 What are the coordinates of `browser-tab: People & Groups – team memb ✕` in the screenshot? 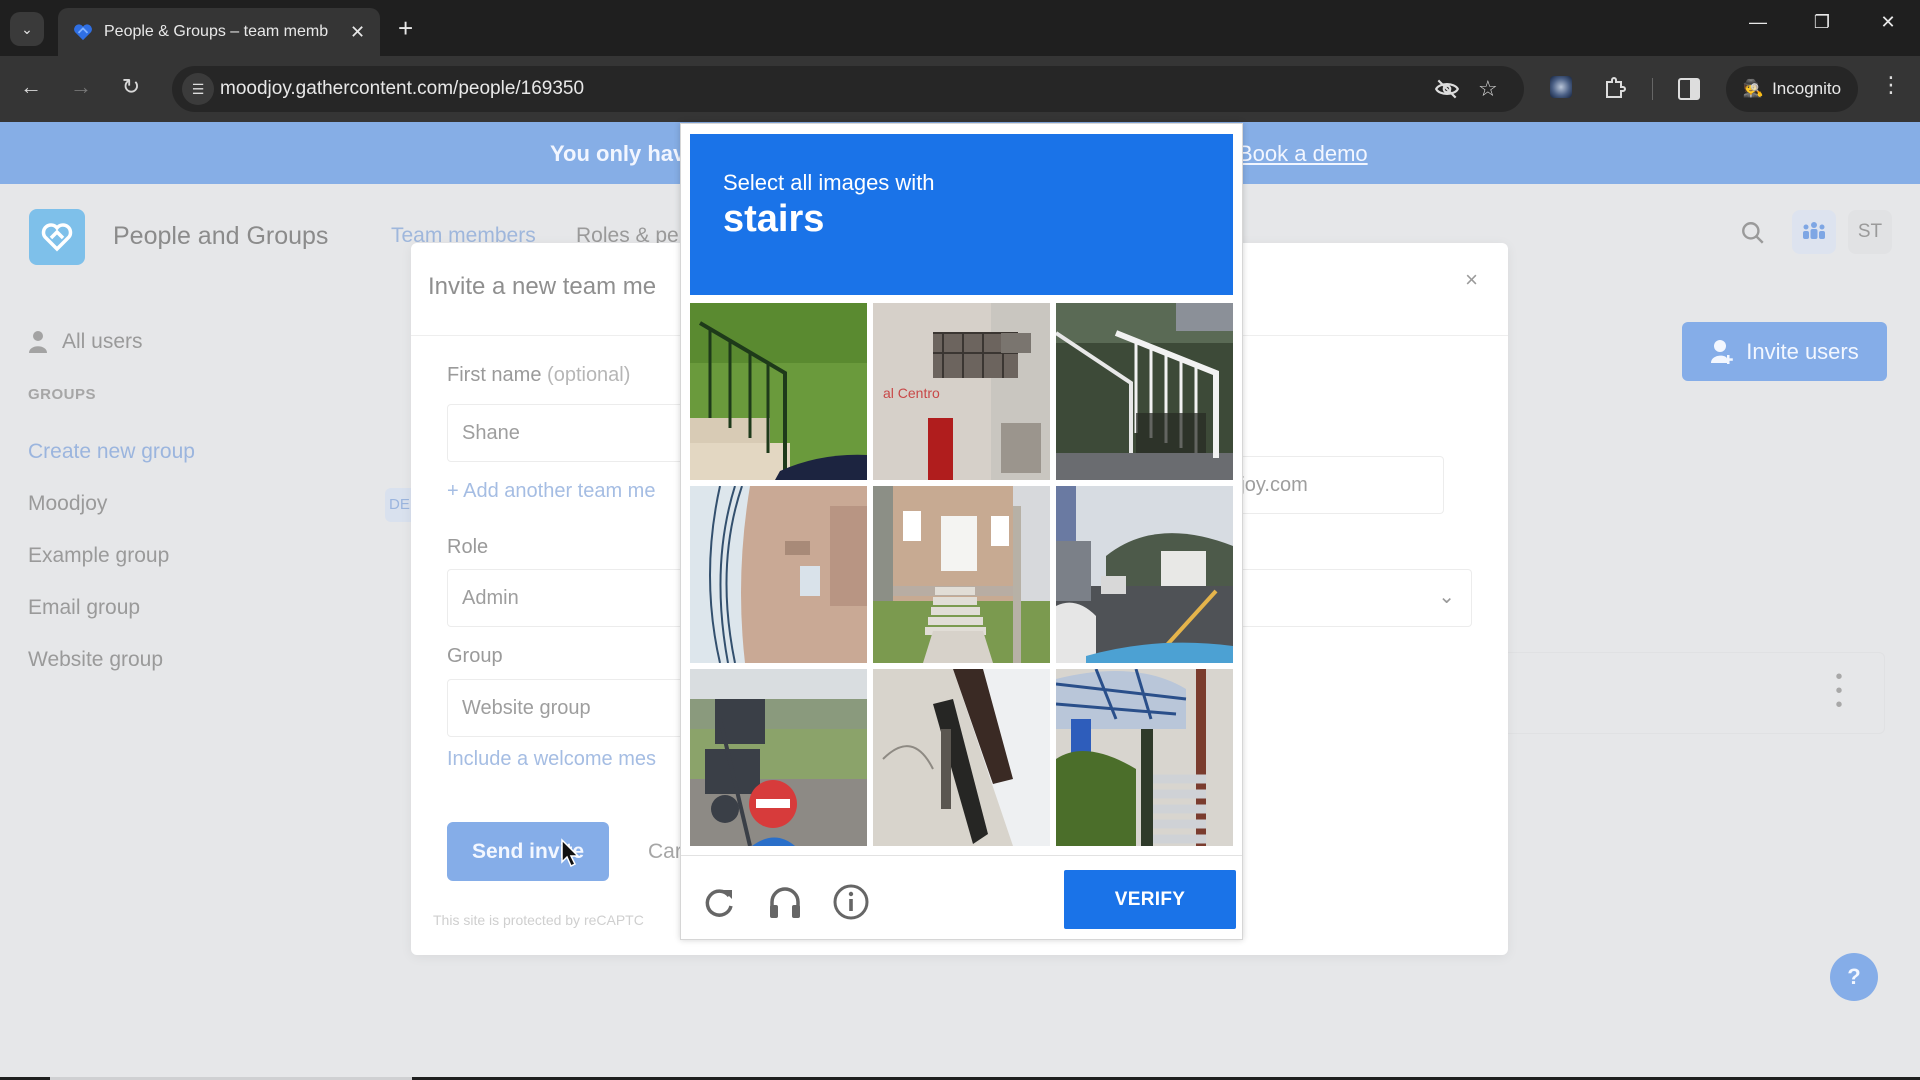 It's located at (219, 32).